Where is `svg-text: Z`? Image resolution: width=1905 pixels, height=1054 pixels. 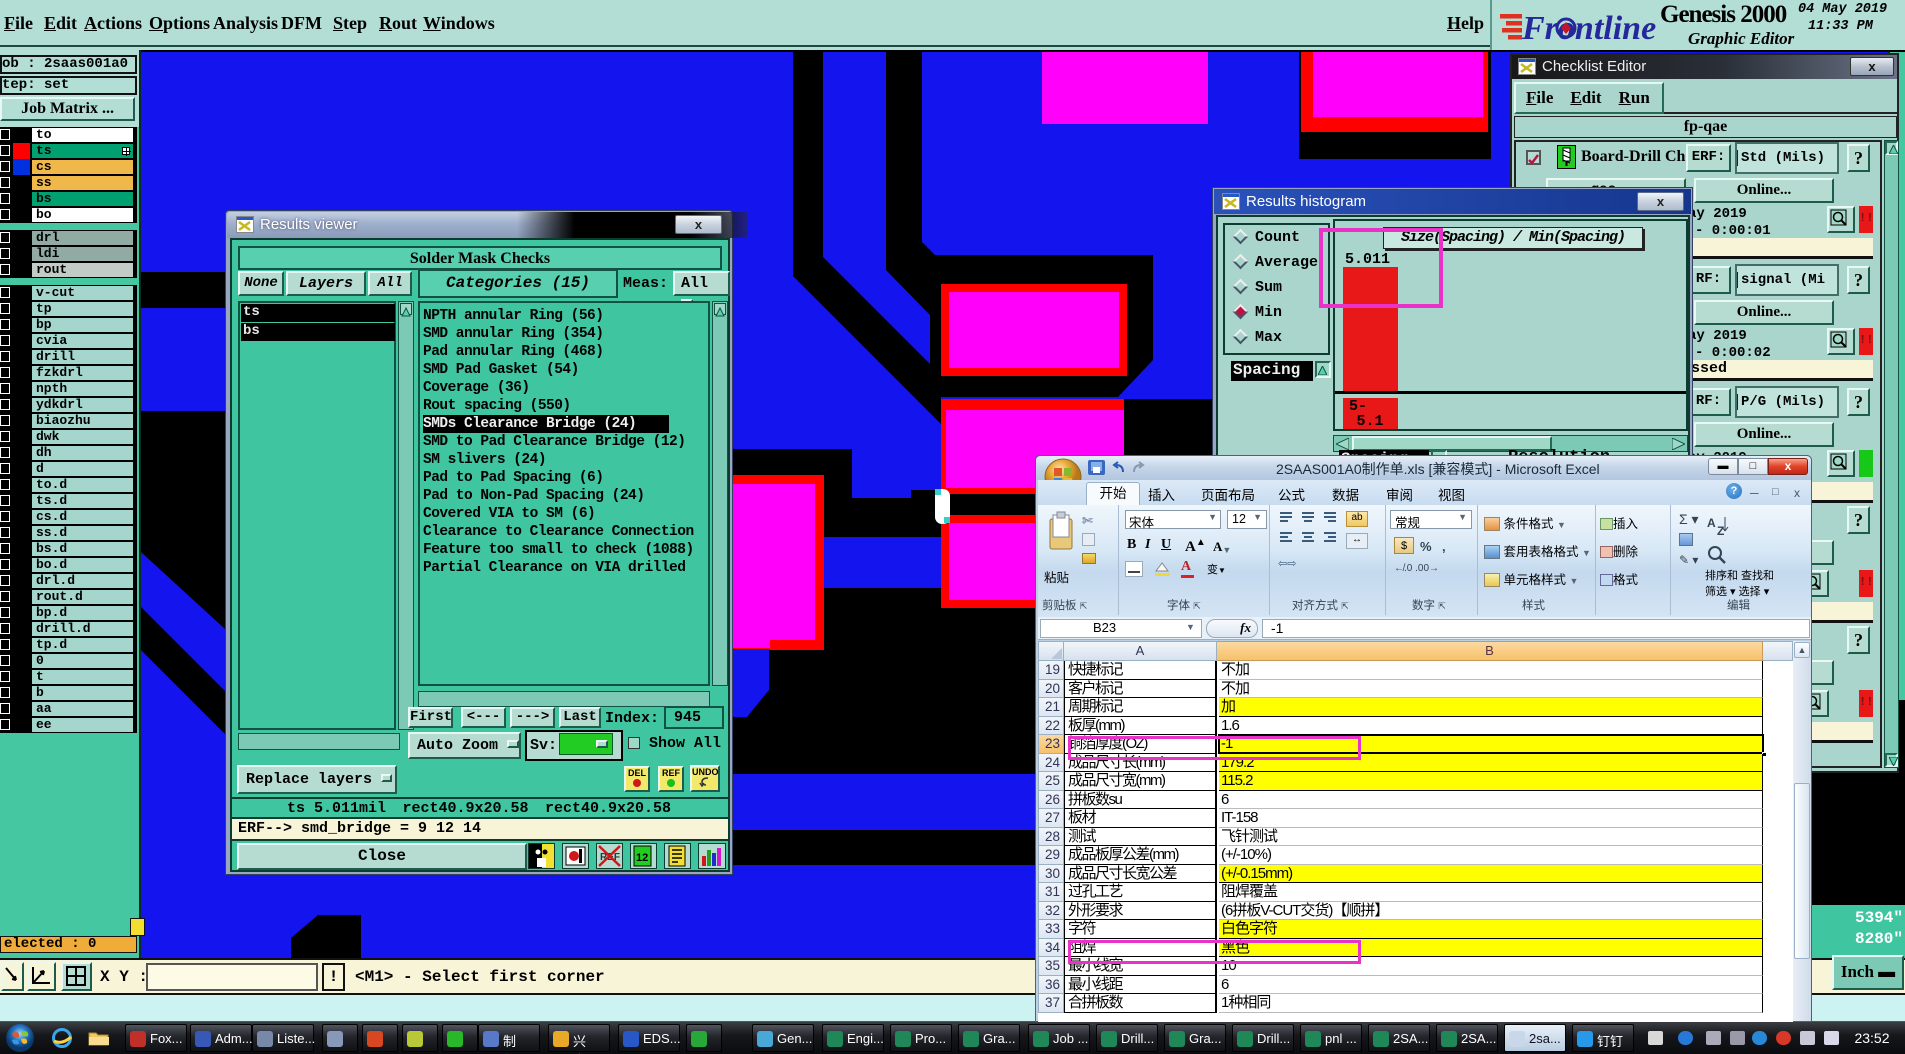 svg-text: Z is located at coordinates (1720, 531).